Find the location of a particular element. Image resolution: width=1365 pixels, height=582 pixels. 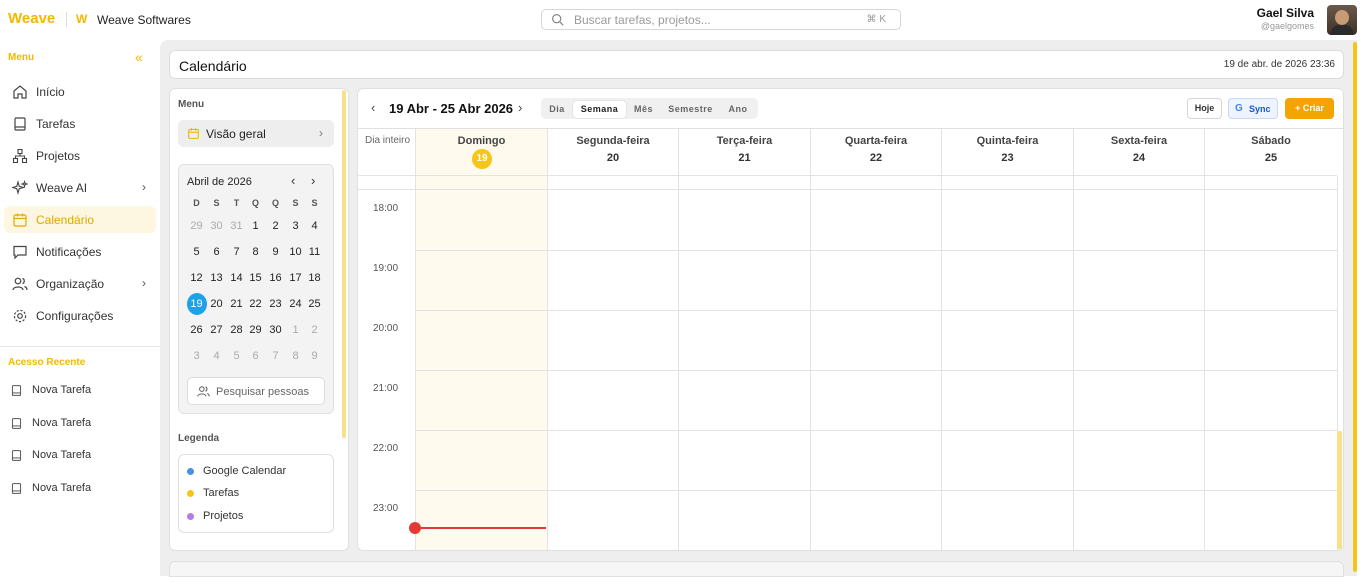

day-header: Segunda-feira 20 is located at coordinates (612, 152).